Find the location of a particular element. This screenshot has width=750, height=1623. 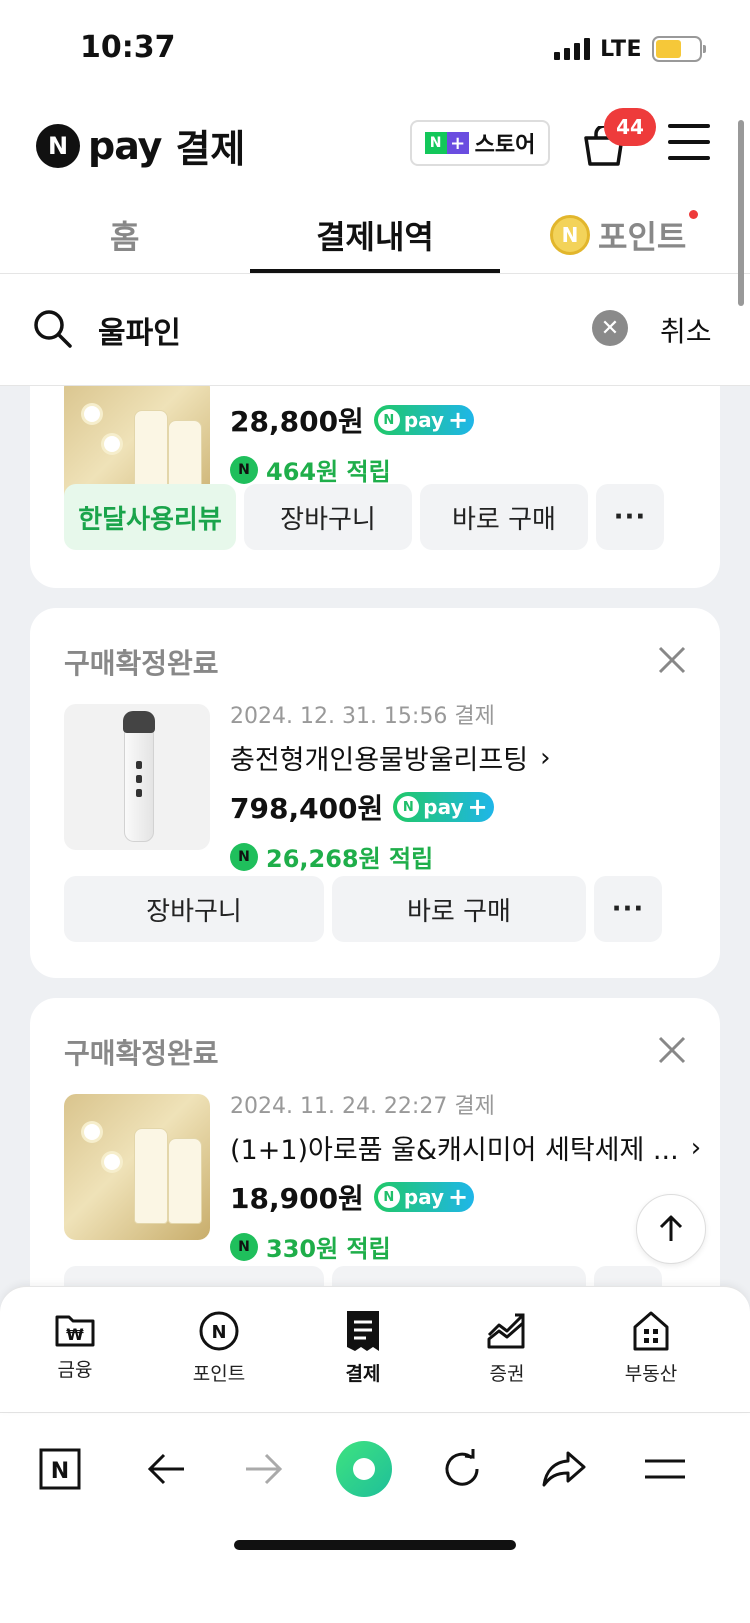

order-actions: 한달사용리뷰 장바구니 바로 구매 ··· is located at coordinates (375, 517).